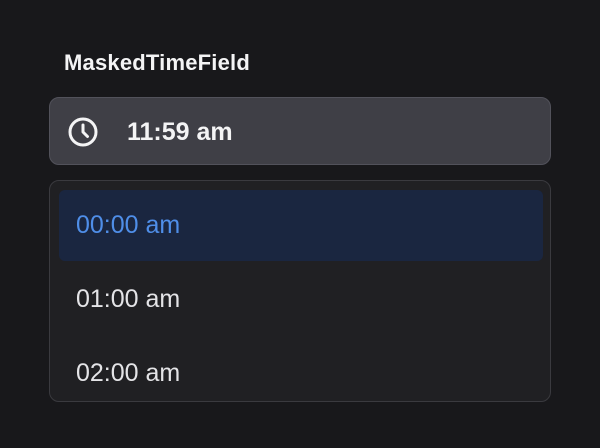 The height and width of the screenshot is (448, 600). What do you see at coordinates (83, 132) in the screenshot?
I see `clock-icon` at bounding box center [83, 132].